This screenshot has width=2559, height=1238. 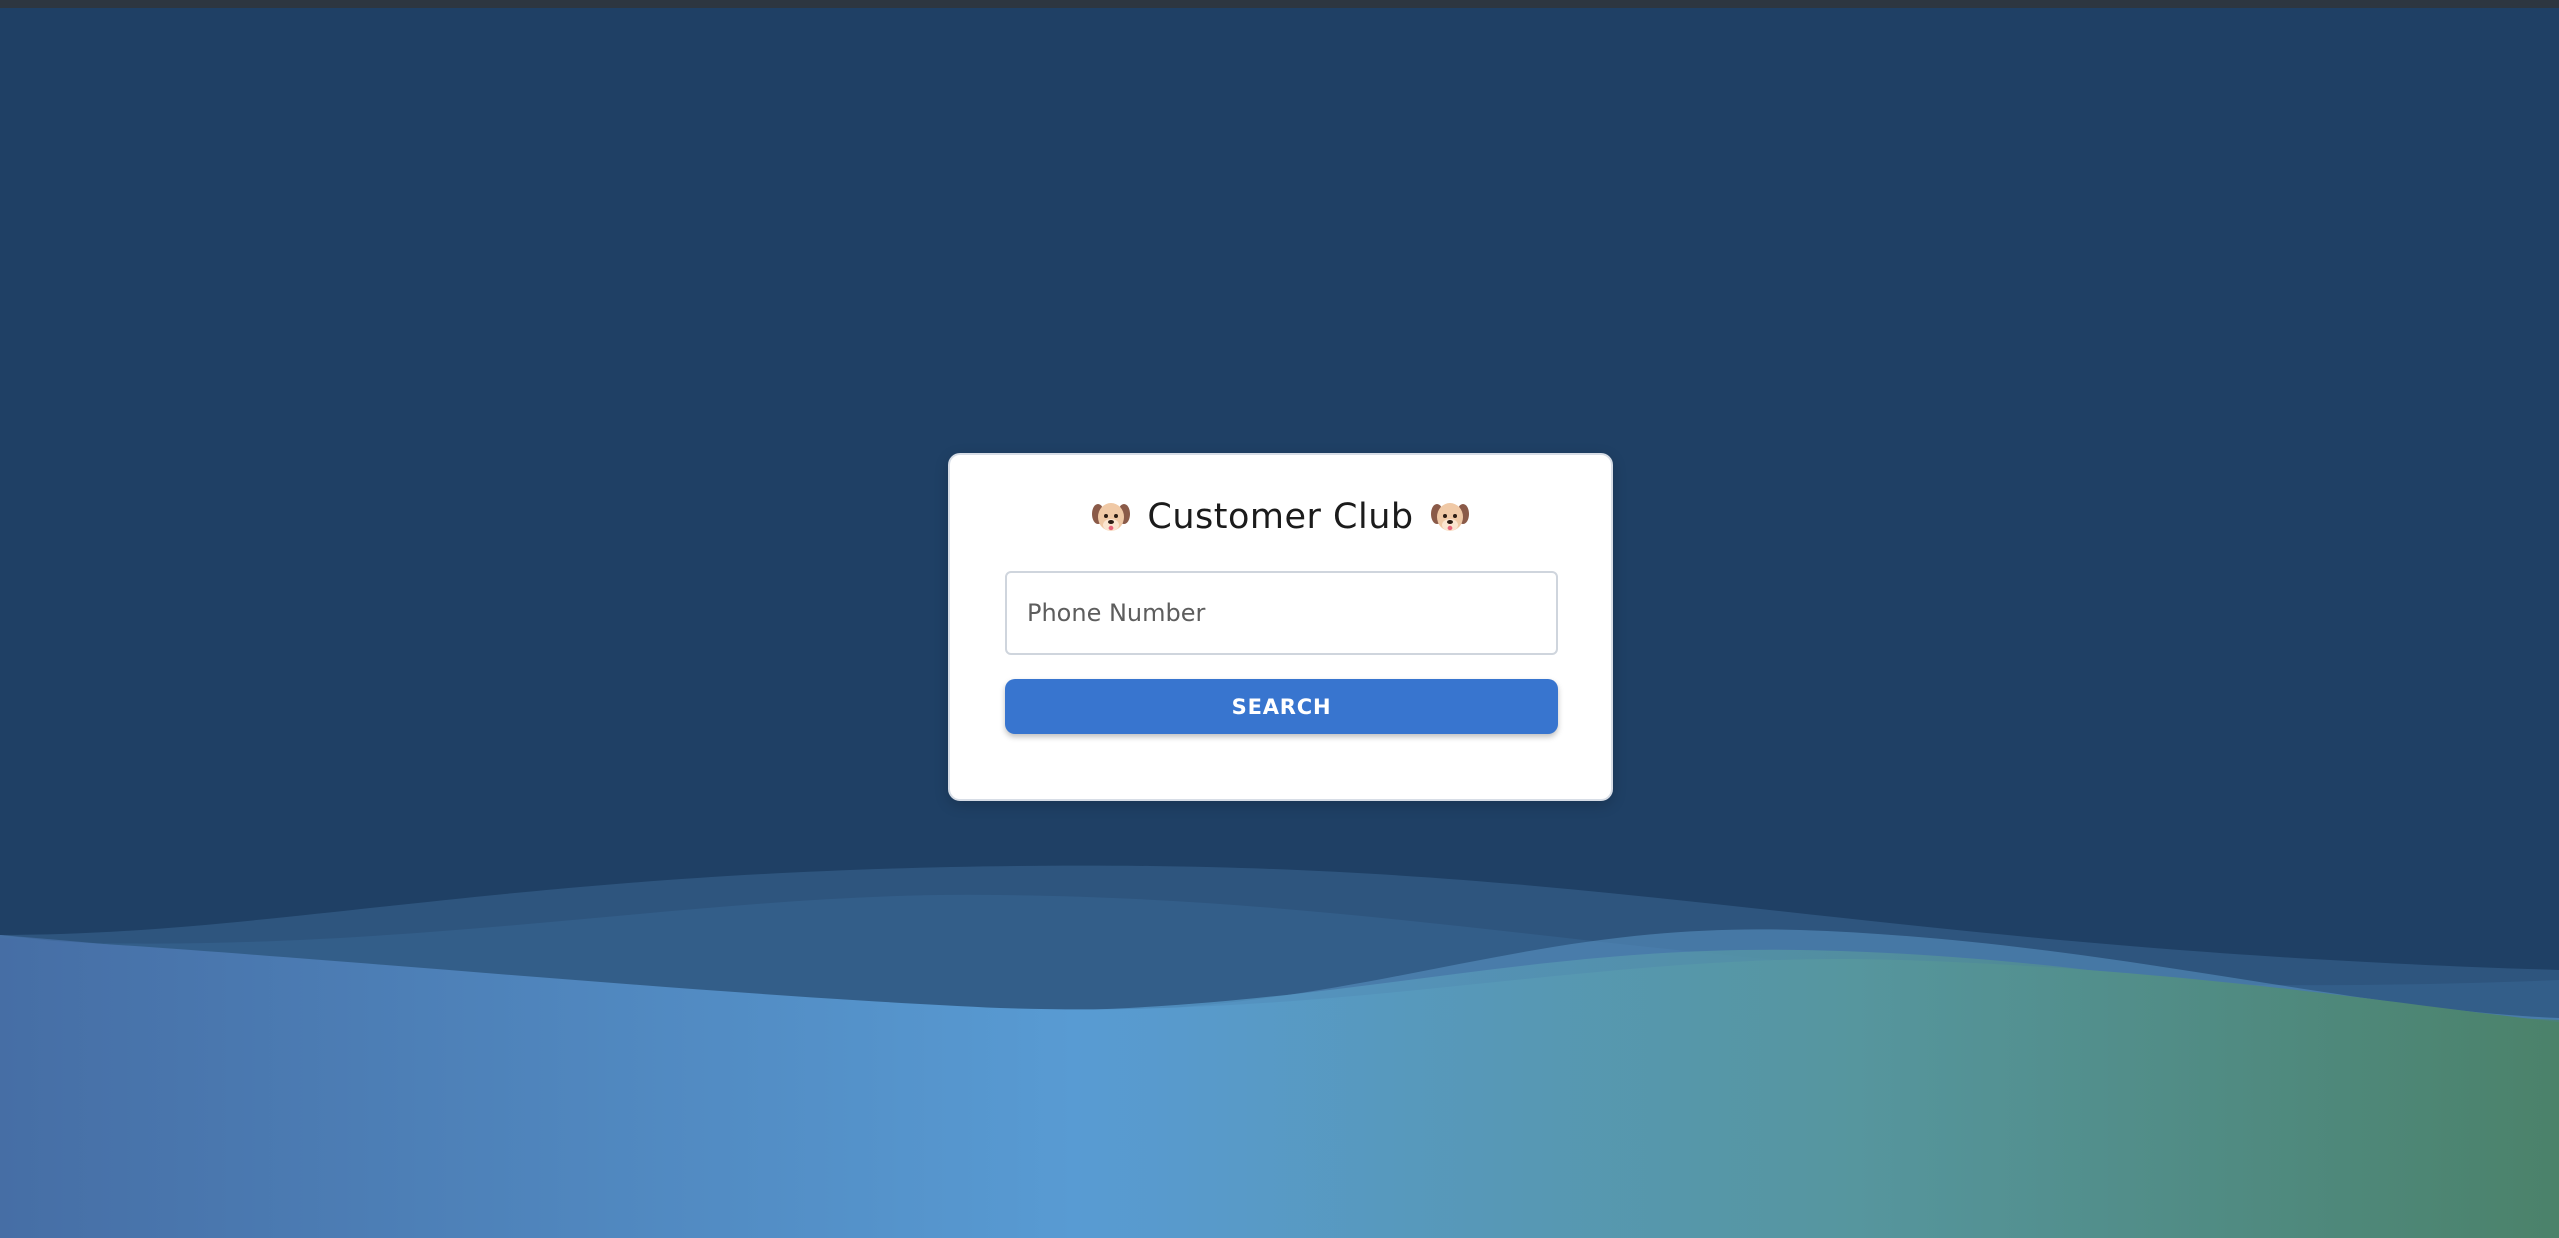 I want to click on search-button: SEARCH, so click(x=1281, y=706).